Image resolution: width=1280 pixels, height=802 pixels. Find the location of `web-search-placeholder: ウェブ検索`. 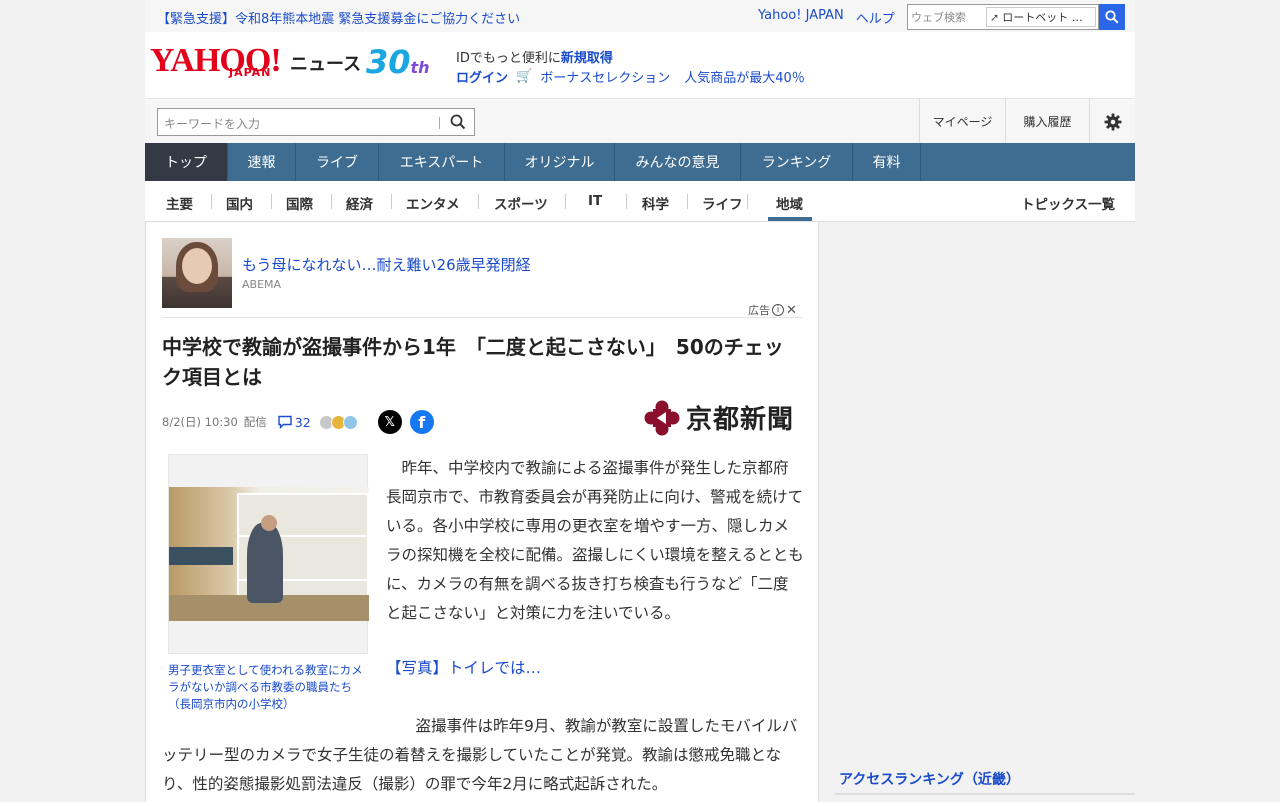

web-search-placeholder: ウェブ検索 is located at coordinates (938, 17).